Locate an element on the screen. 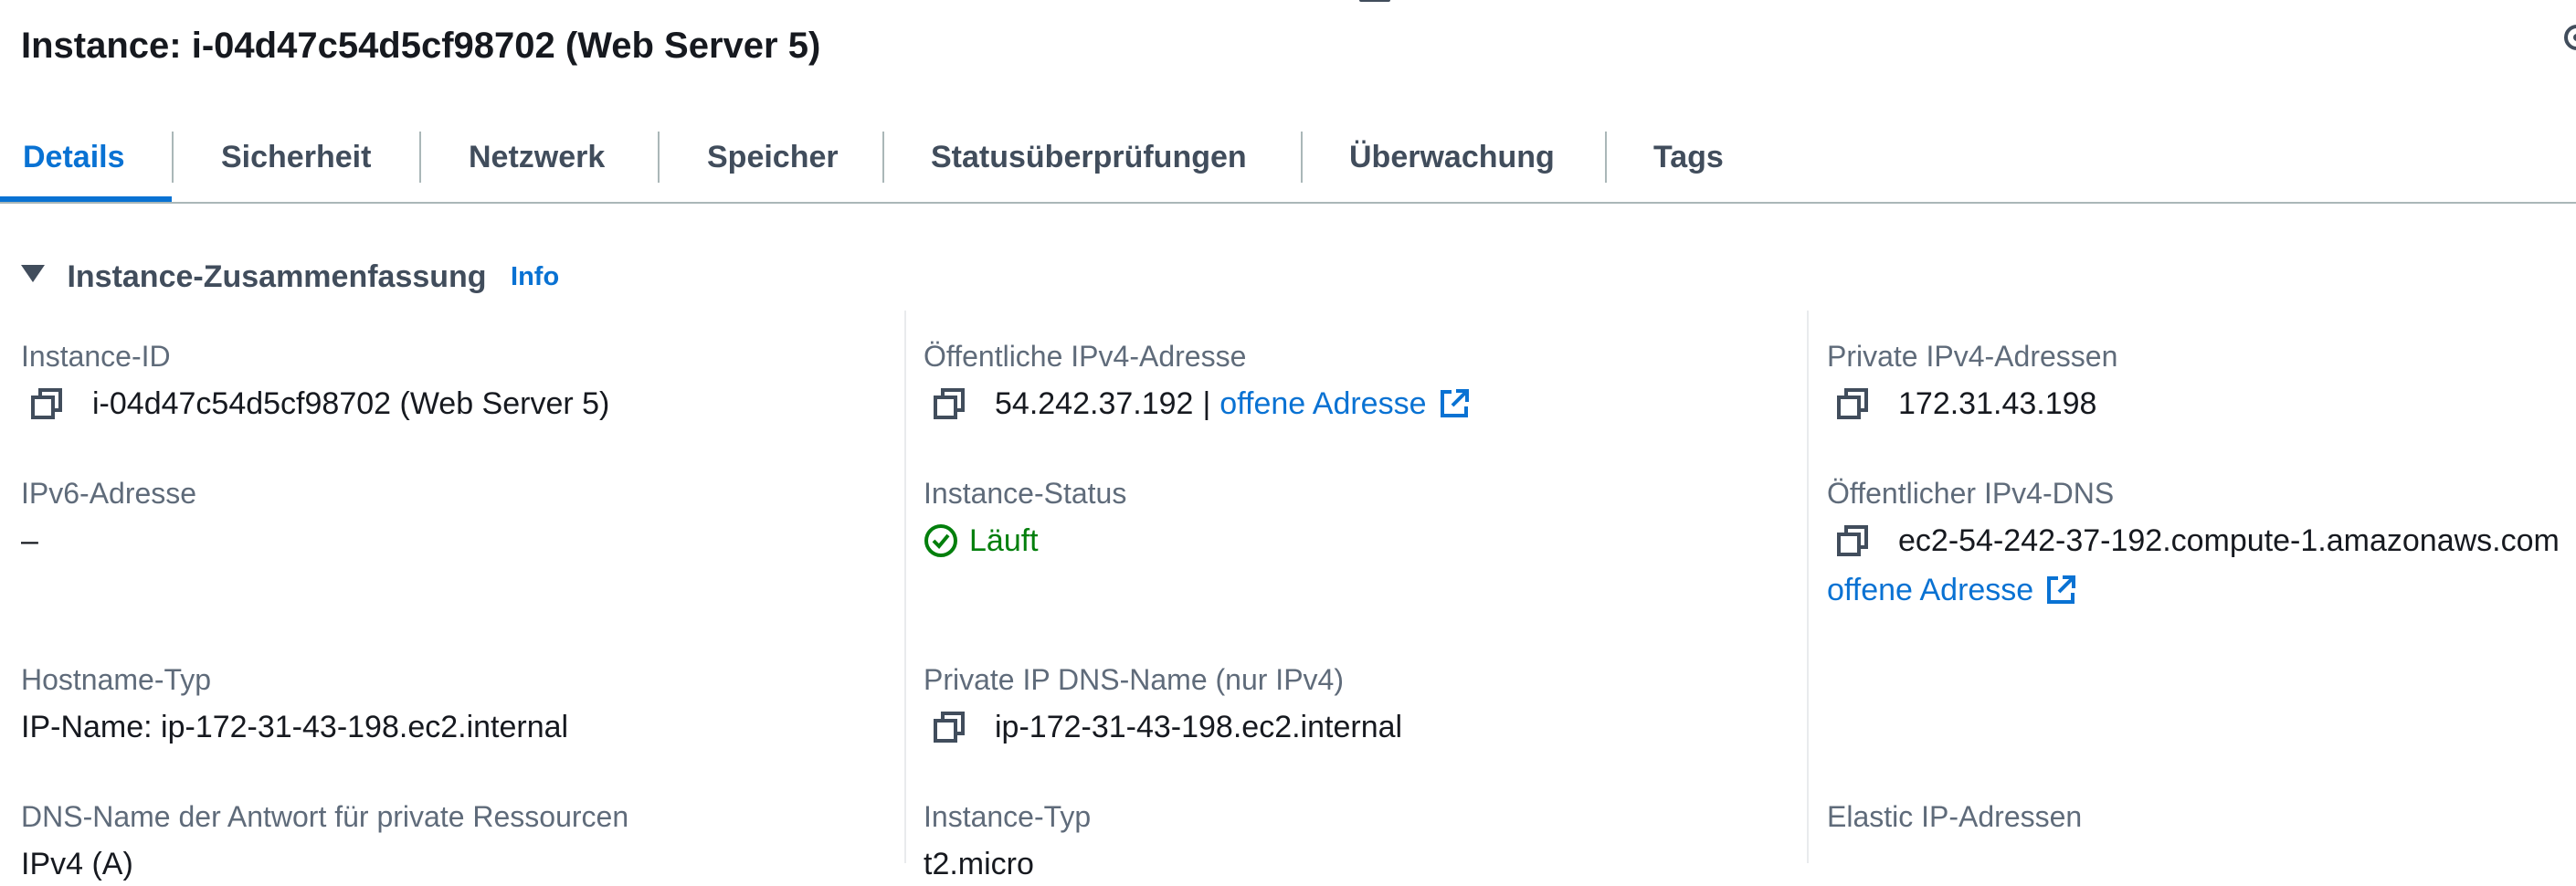 This screenshot has height=886, width=2576. field-label: Instance-Status is located at coordinates (1025, 493).